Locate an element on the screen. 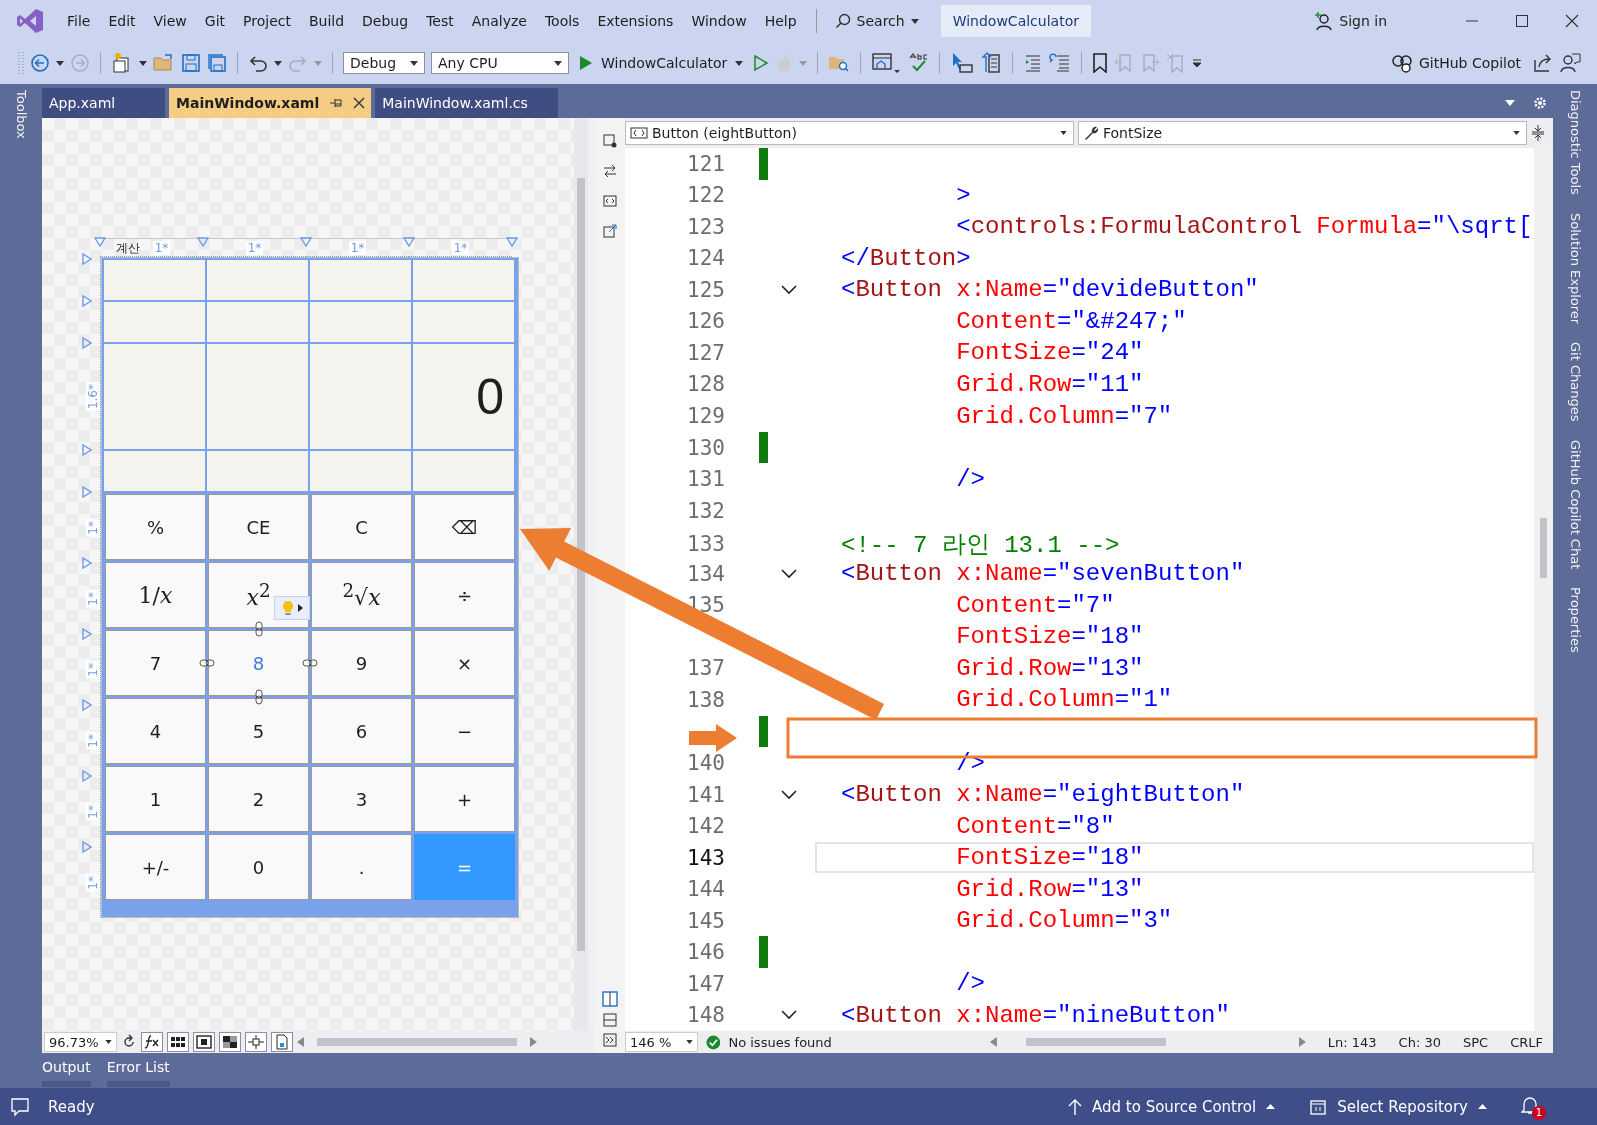 The image size is (1597, 1125). popout-icon is located at coordinates (609, 231).